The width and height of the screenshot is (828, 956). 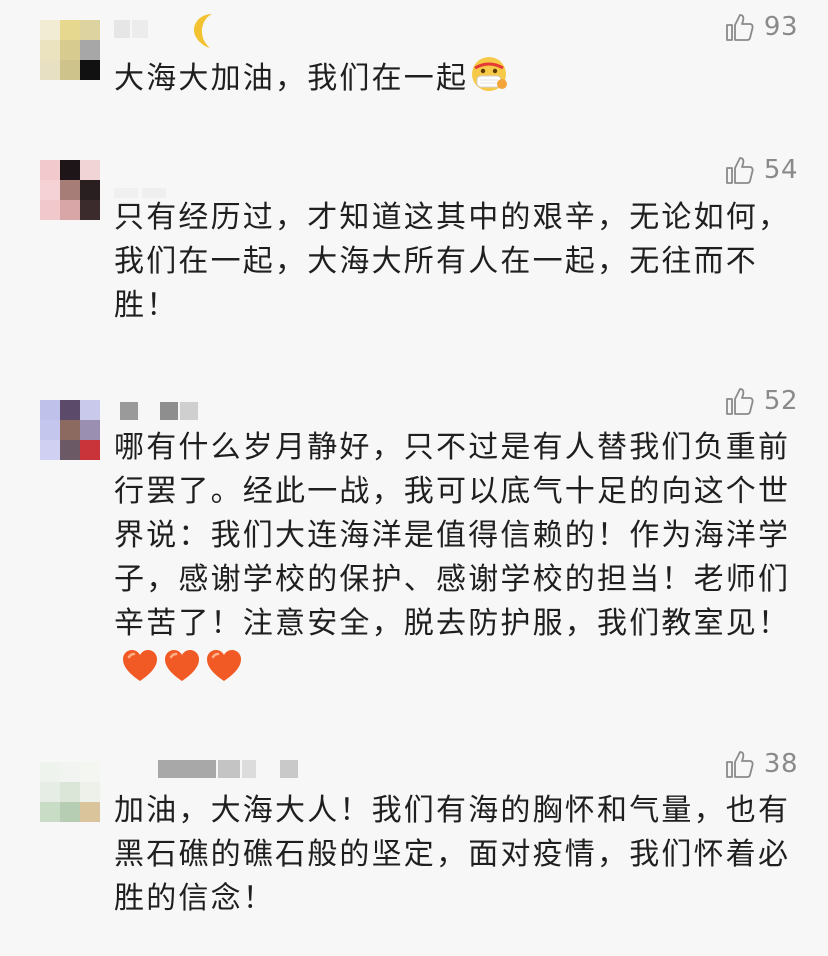 What do you see at coordinates (780, 764) in the screenshot?
I see `like-count: 38` at bounding box center [780, 764].